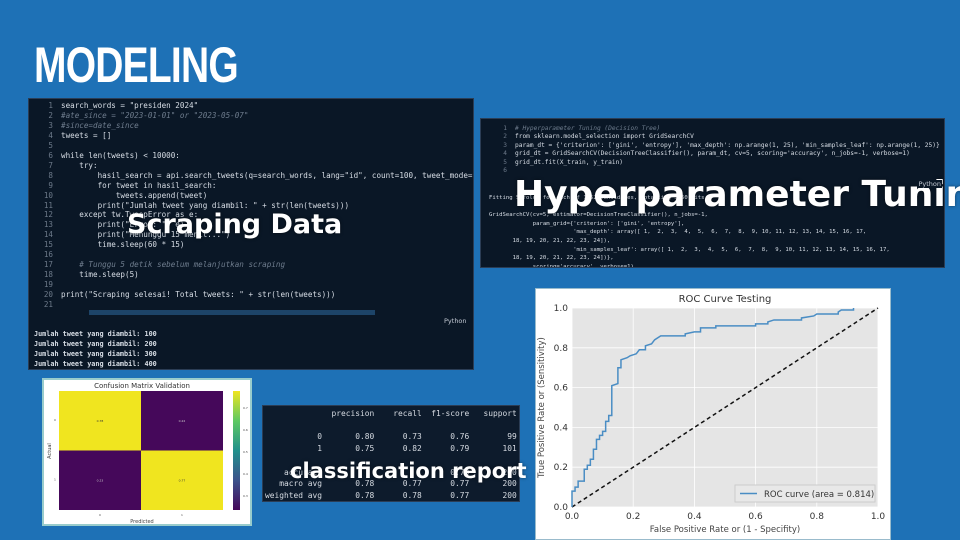 The height and width of the screenshot is (540, 960). Describe the element at coordinates (48, 255) in the screenshot. I see `line-number: 16` at that location.